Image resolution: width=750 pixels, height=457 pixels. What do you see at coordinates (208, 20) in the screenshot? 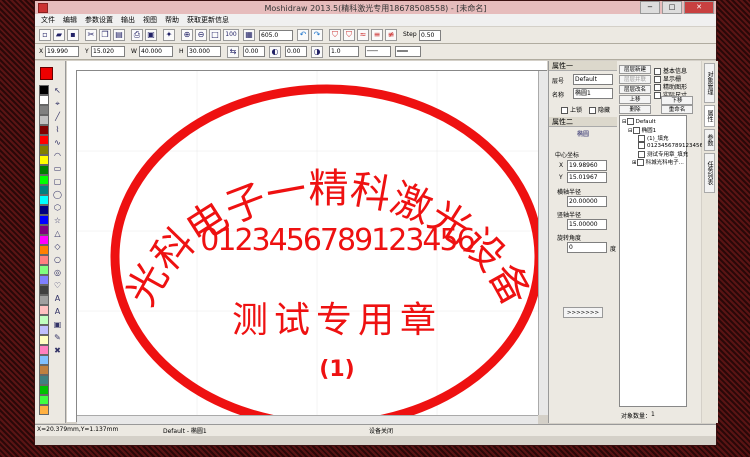
I see `menu-update: 获取更新信息` at bounding box center [208, 20].